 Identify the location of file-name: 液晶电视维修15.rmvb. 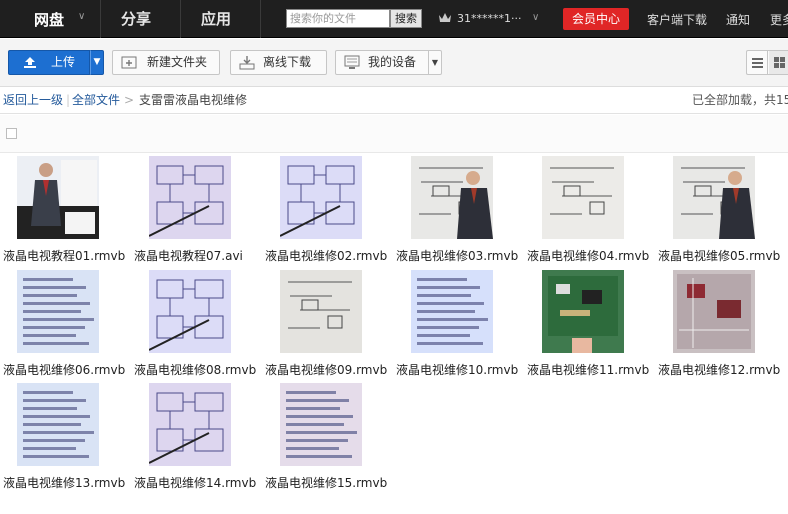
(330, 482).